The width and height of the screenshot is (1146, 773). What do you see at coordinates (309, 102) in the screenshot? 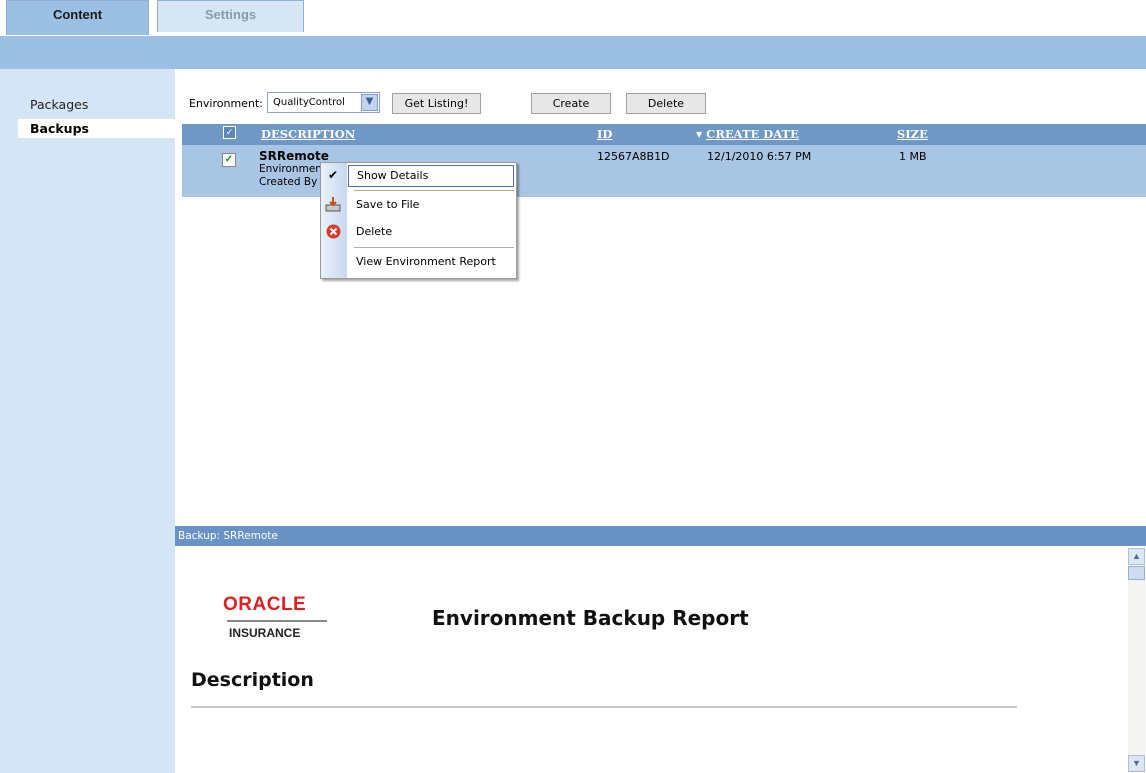
I see `environment-select-value: QualityControl` at bounding box center [309, 102].